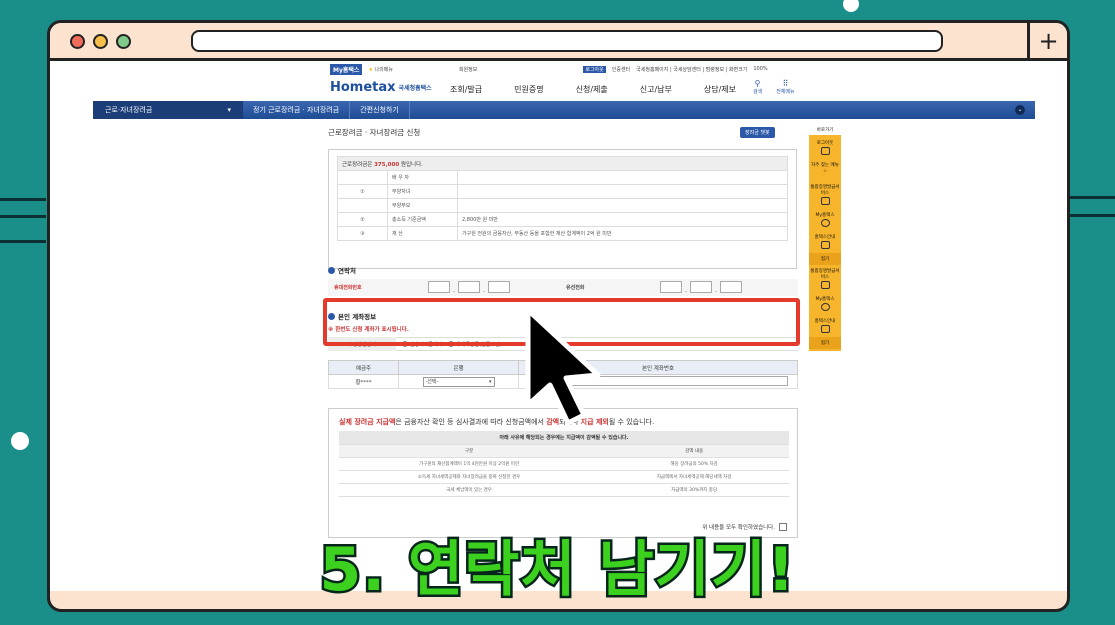 Image resolution: width=1115 pixels, height=625 pixels. I want to click on nav-crumb: 간편신청하기, so click(380, 110).